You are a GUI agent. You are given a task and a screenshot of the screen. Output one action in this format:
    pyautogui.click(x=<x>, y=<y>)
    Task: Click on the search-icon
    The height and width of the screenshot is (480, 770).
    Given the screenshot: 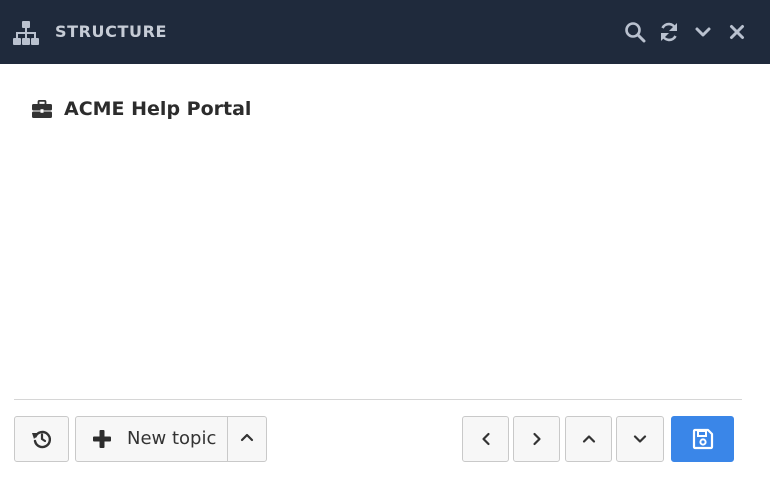 What is the action you would take?
    pyautogui.click(x=635, y=32)
    